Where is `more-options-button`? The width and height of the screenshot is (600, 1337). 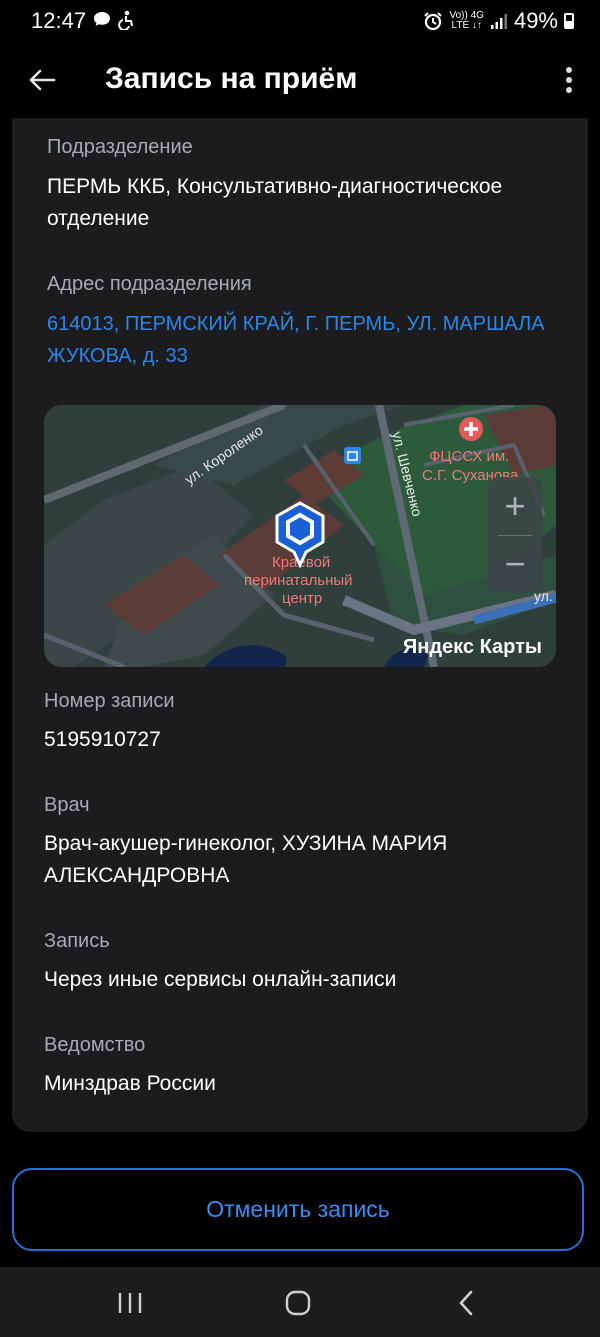
more-options-button is located at coordinates (569, 80).